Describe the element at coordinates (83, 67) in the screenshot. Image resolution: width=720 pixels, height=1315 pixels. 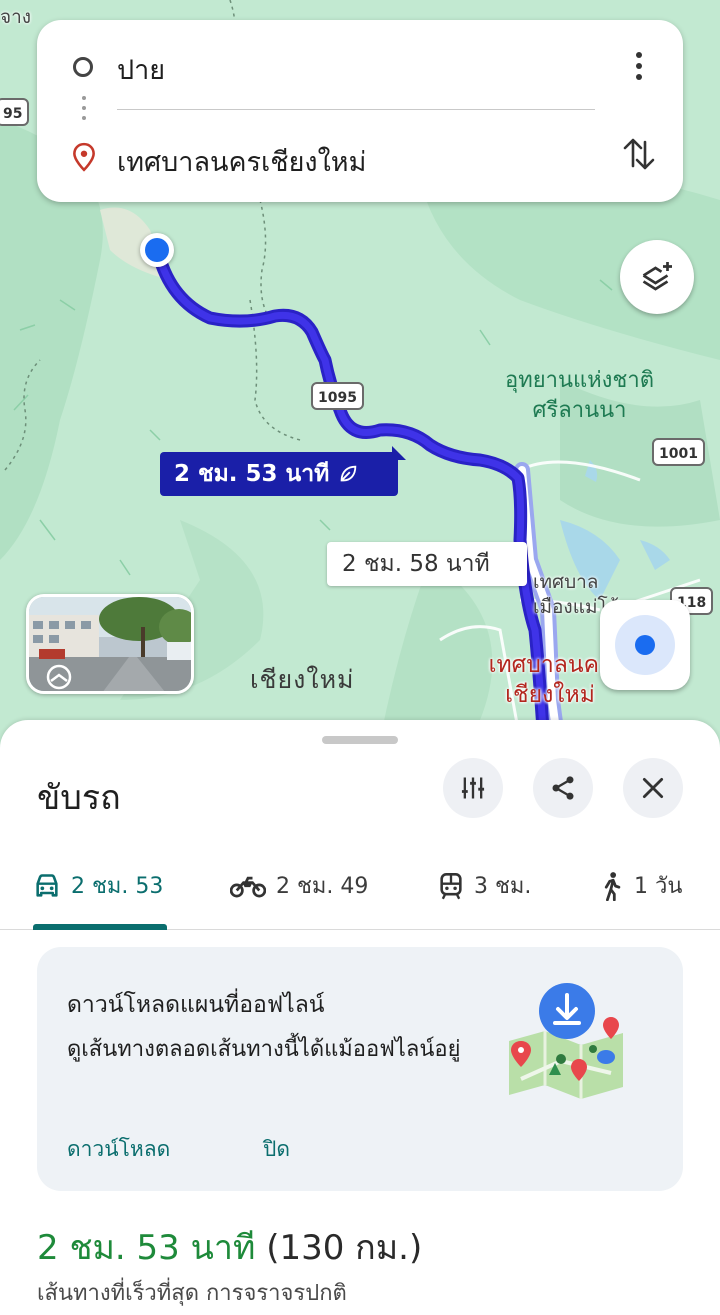
I see `origin-circle-icon` at that location.